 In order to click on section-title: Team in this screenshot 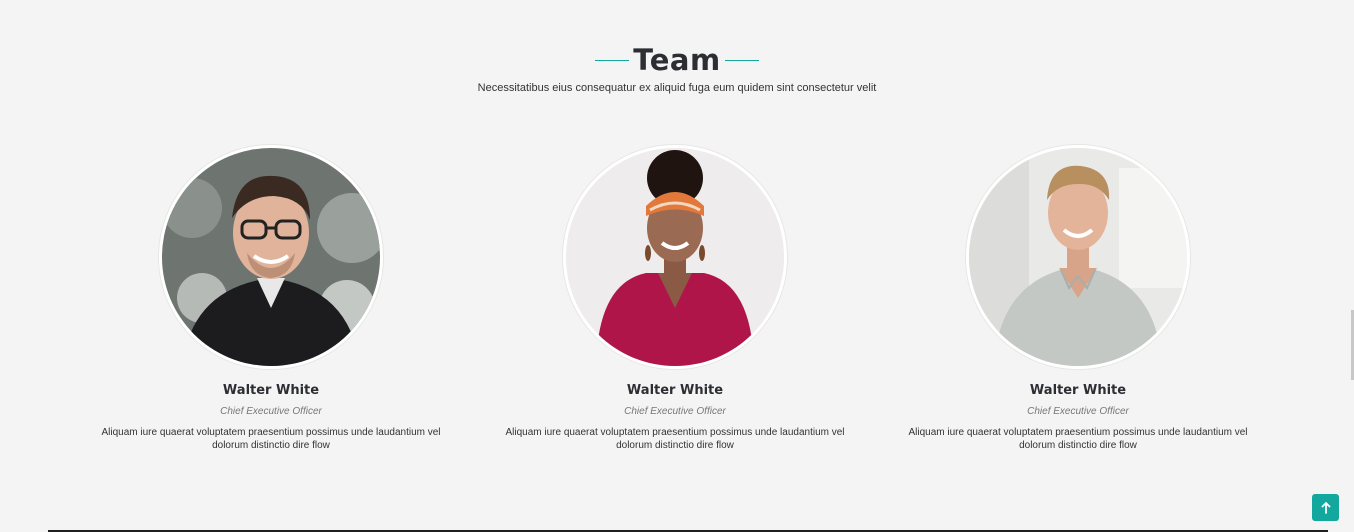, I will do `click(677, 60)`.